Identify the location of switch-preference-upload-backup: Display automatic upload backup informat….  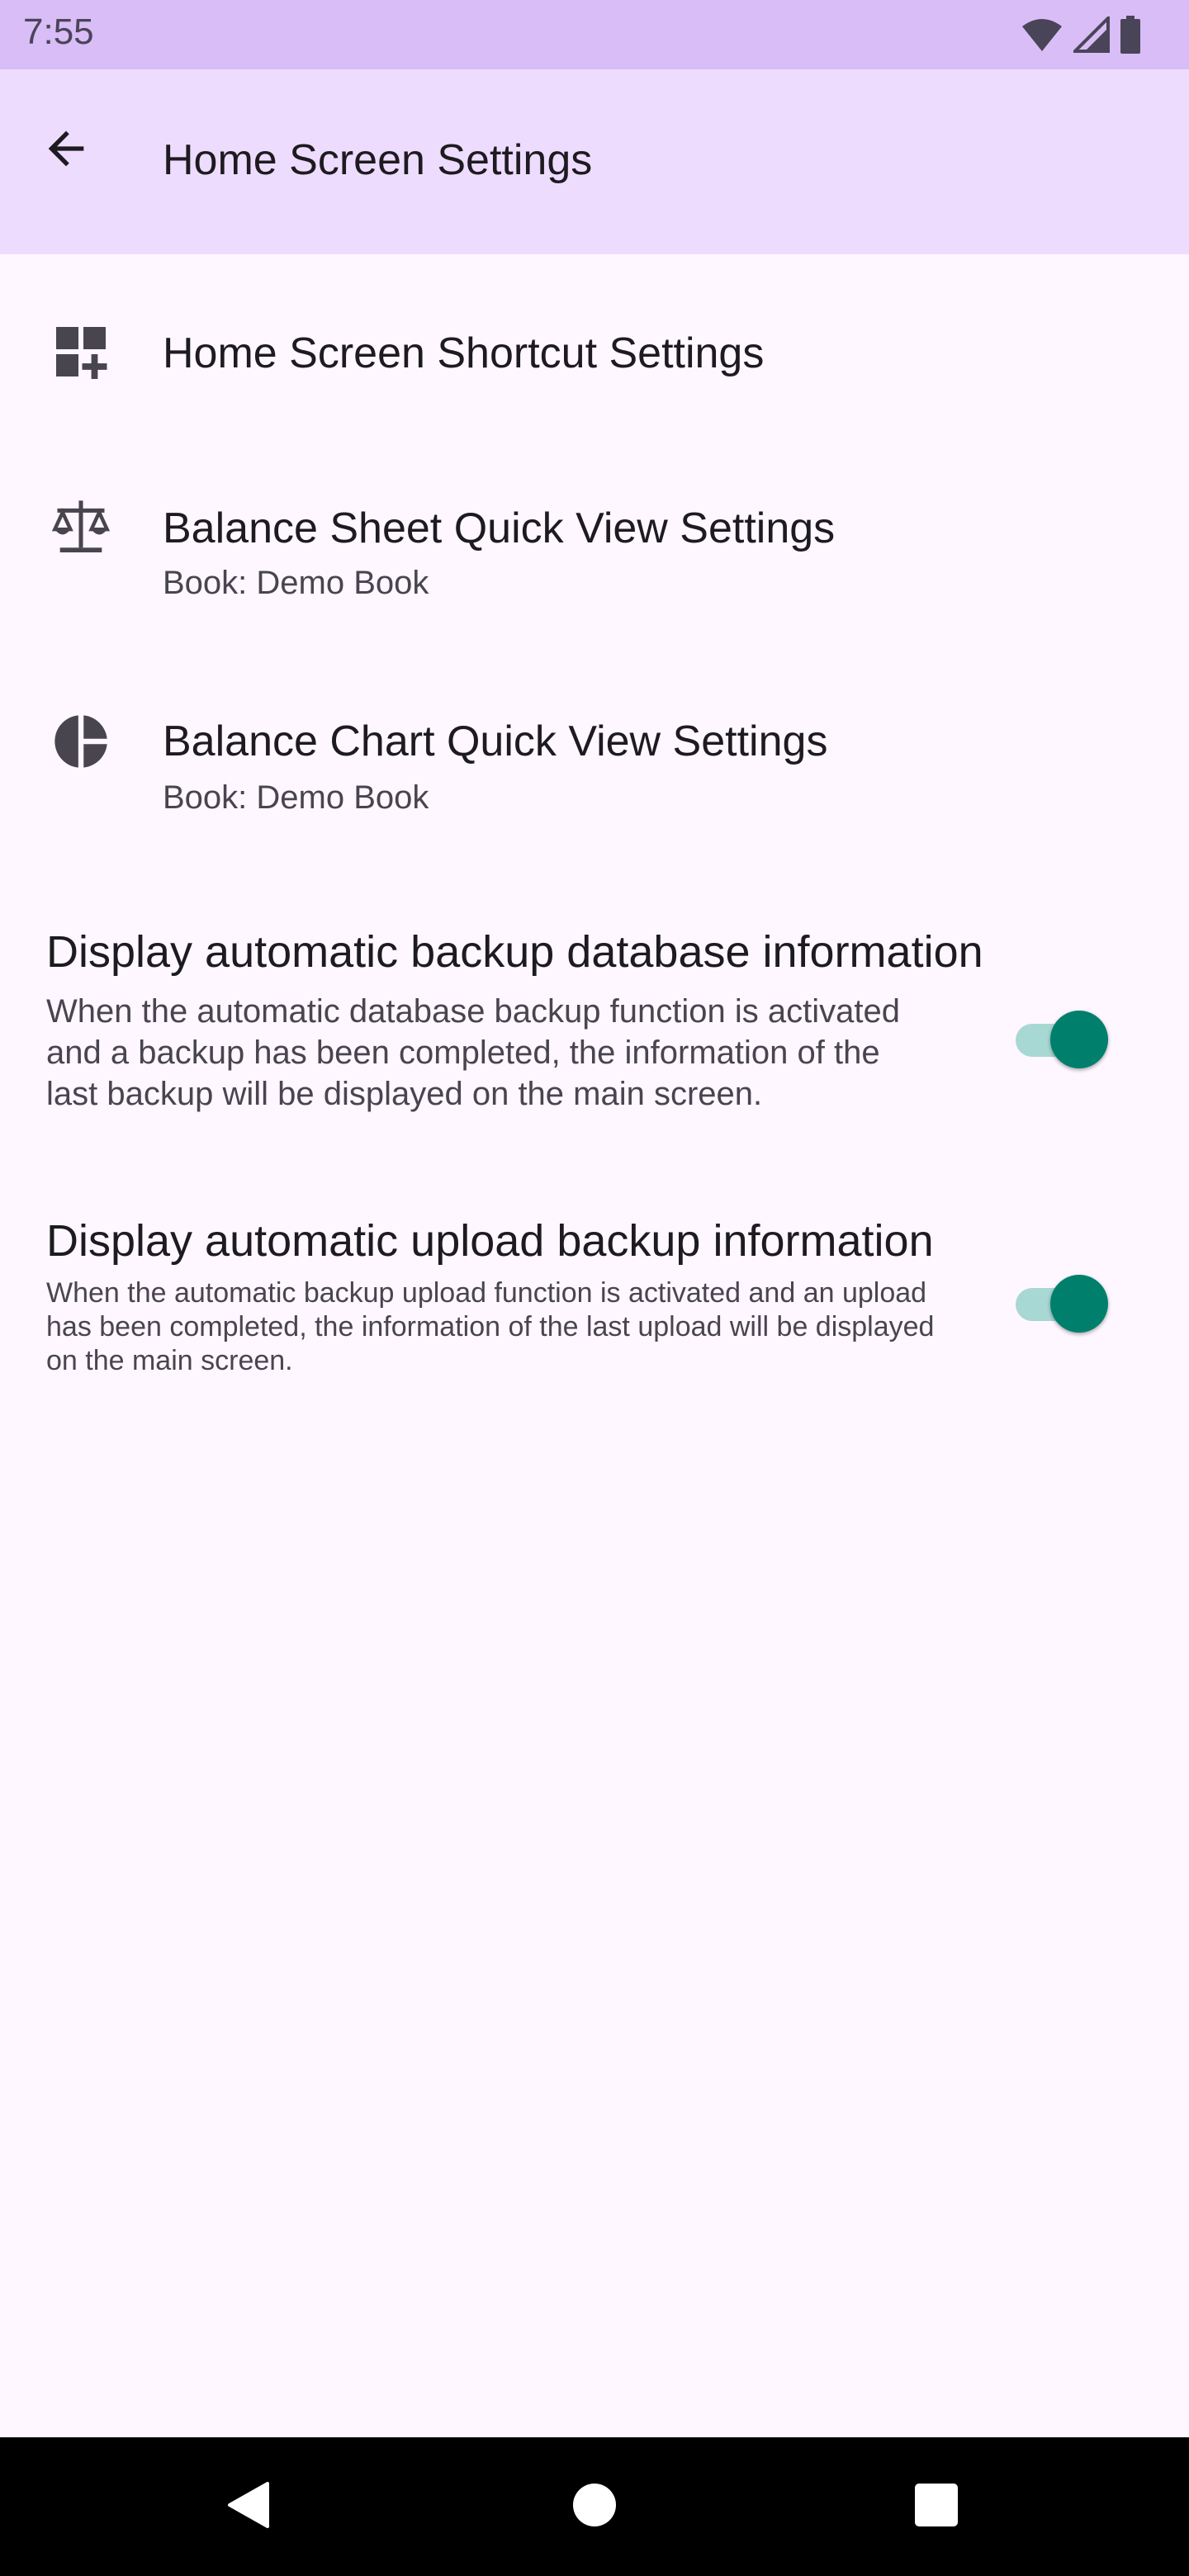
(594, 1263).